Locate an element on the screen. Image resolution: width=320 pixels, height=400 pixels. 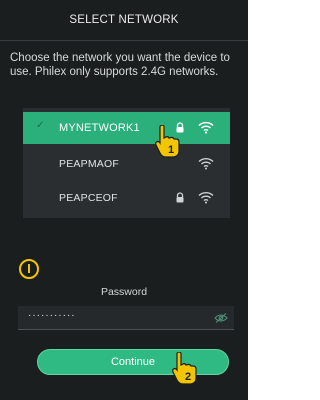
password-label: Password is located at coordinates (124, 292).